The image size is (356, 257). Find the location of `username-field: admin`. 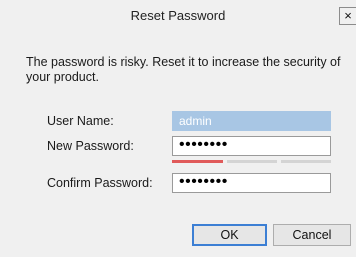

username-field: admin is located at coordinates (251, 121).